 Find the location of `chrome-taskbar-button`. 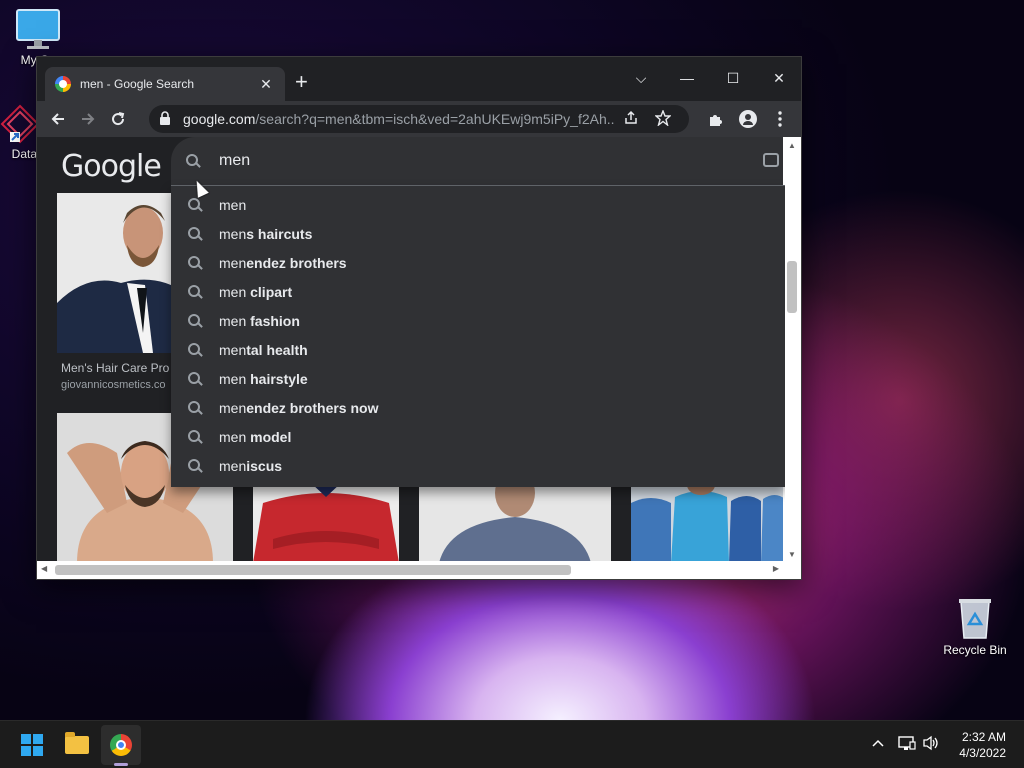

chrome-taskbar-button is located at coordinates (121, 745).